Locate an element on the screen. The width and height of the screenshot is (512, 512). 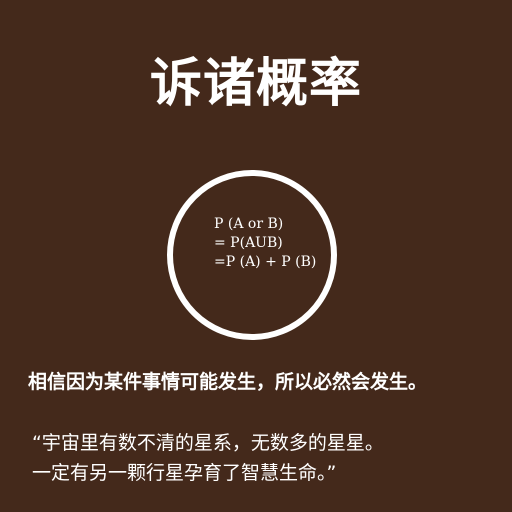
formula-line-3: =P (A) + P (B) is located at coordinates (265, 262).